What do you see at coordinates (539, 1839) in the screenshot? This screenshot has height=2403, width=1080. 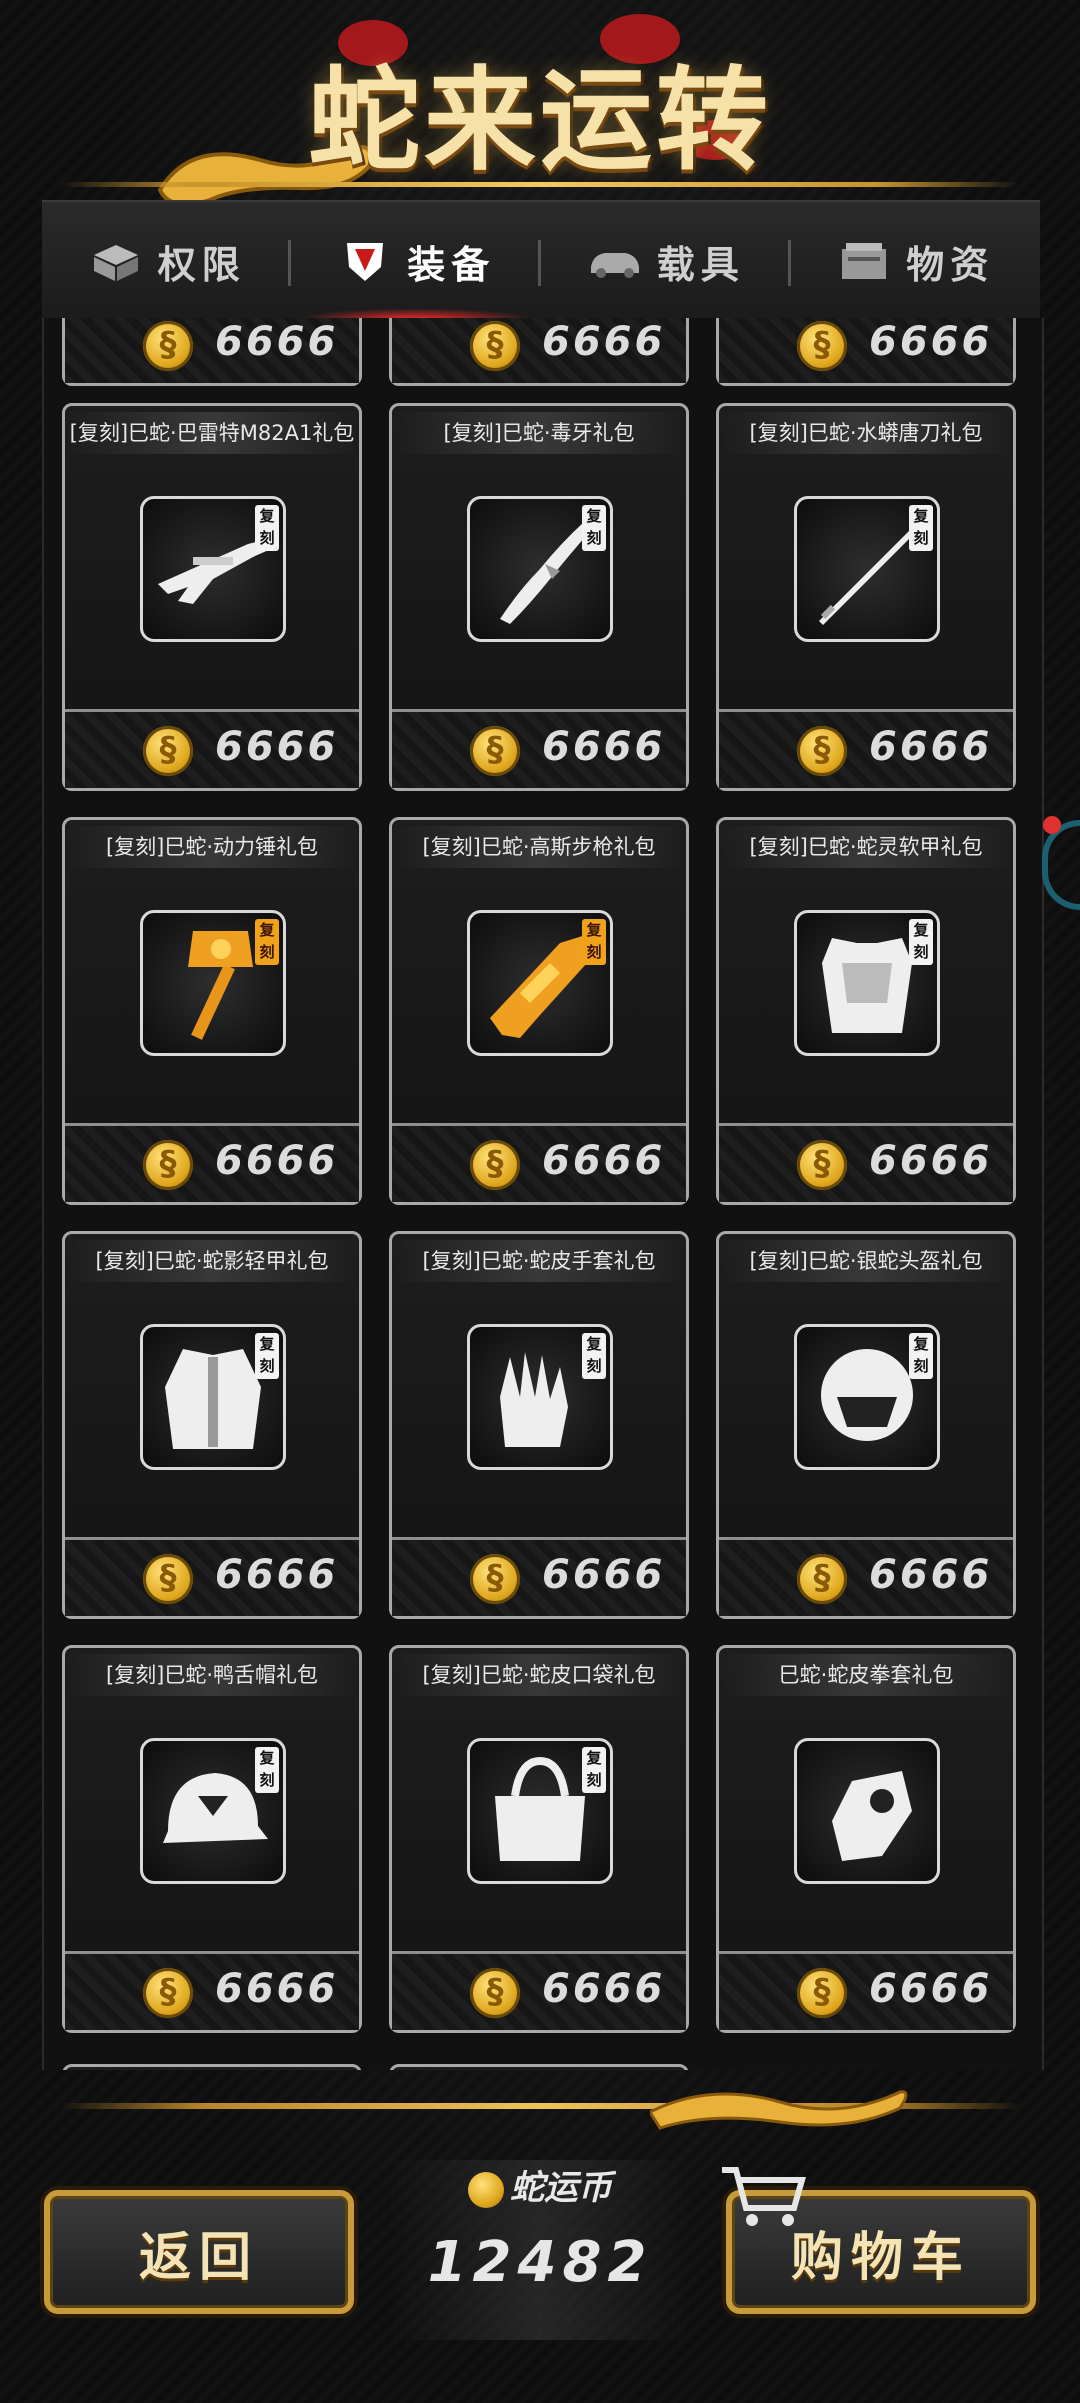 I see `item-card: [复刻]巳蛇·蛇皮口袋礼包复 刻 6666` at bounding box center [539, 1839].